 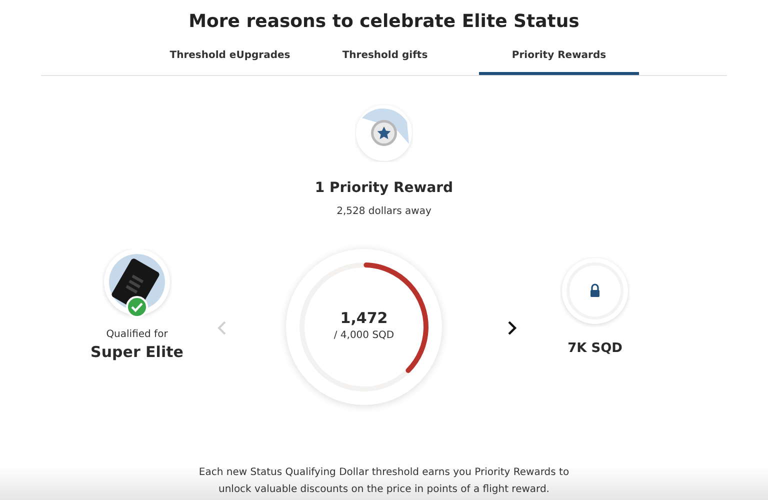 What do you see at coordinates (230, 61) in the screenshot?
I see `tab: Threshold eUpgrades` at bounding box center [230, 61].